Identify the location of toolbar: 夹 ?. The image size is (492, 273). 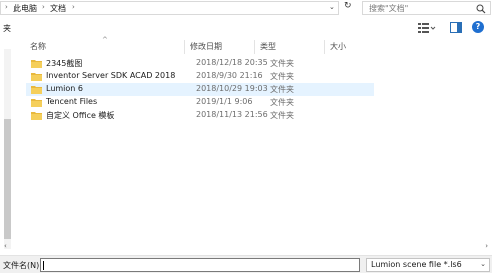
(246, 28).